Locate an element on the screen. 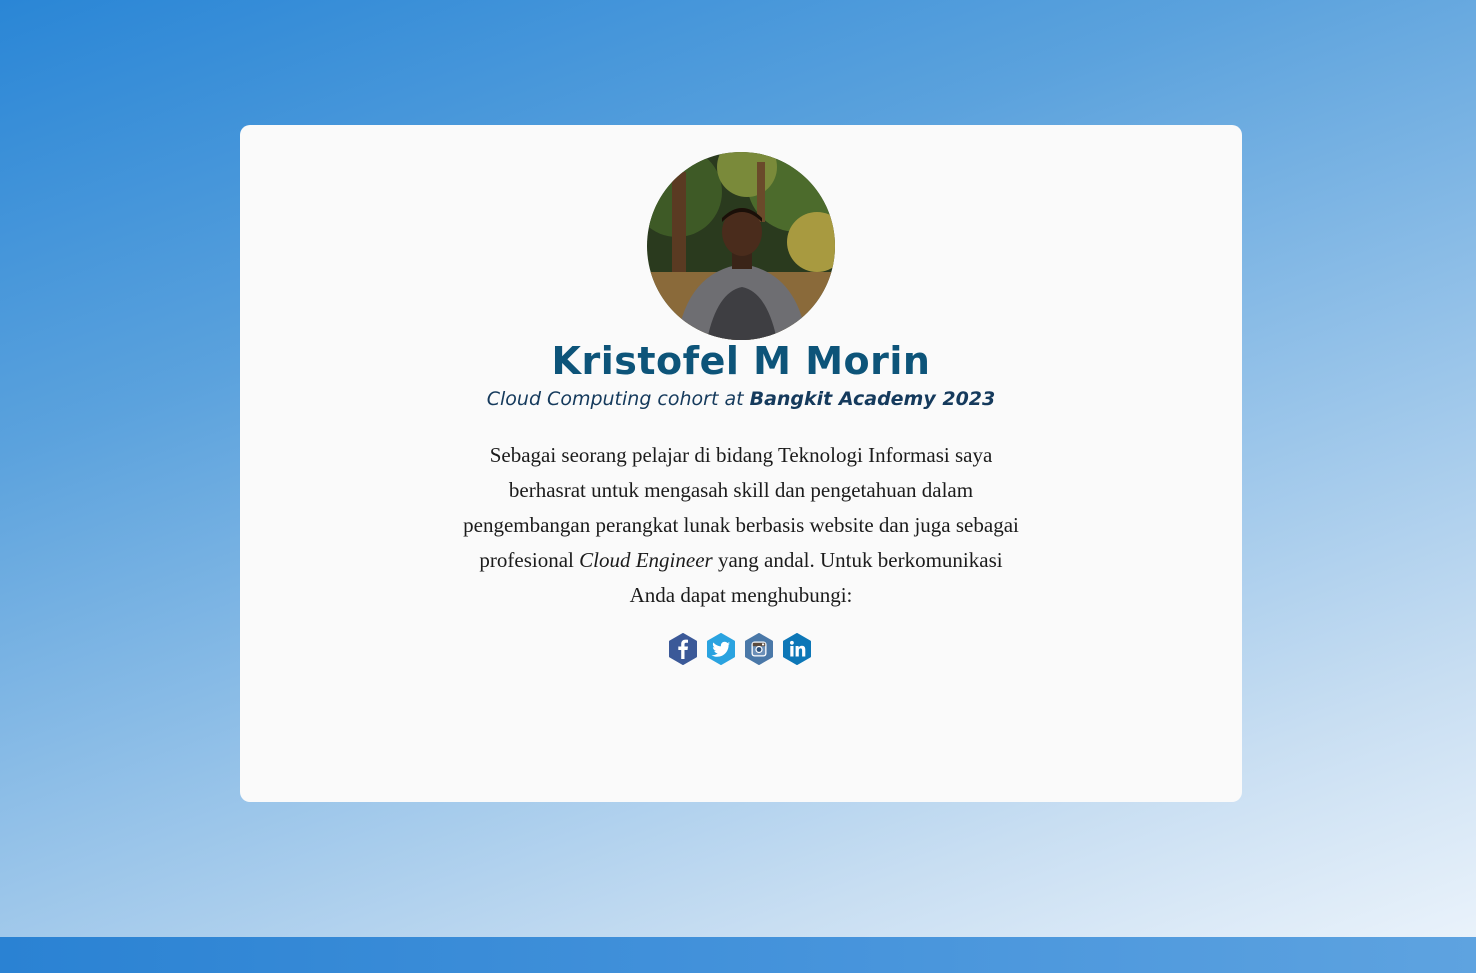 Image resolution: width=1476 pixels, height=973 pixels. social-links is located at coordinates (740, 649).